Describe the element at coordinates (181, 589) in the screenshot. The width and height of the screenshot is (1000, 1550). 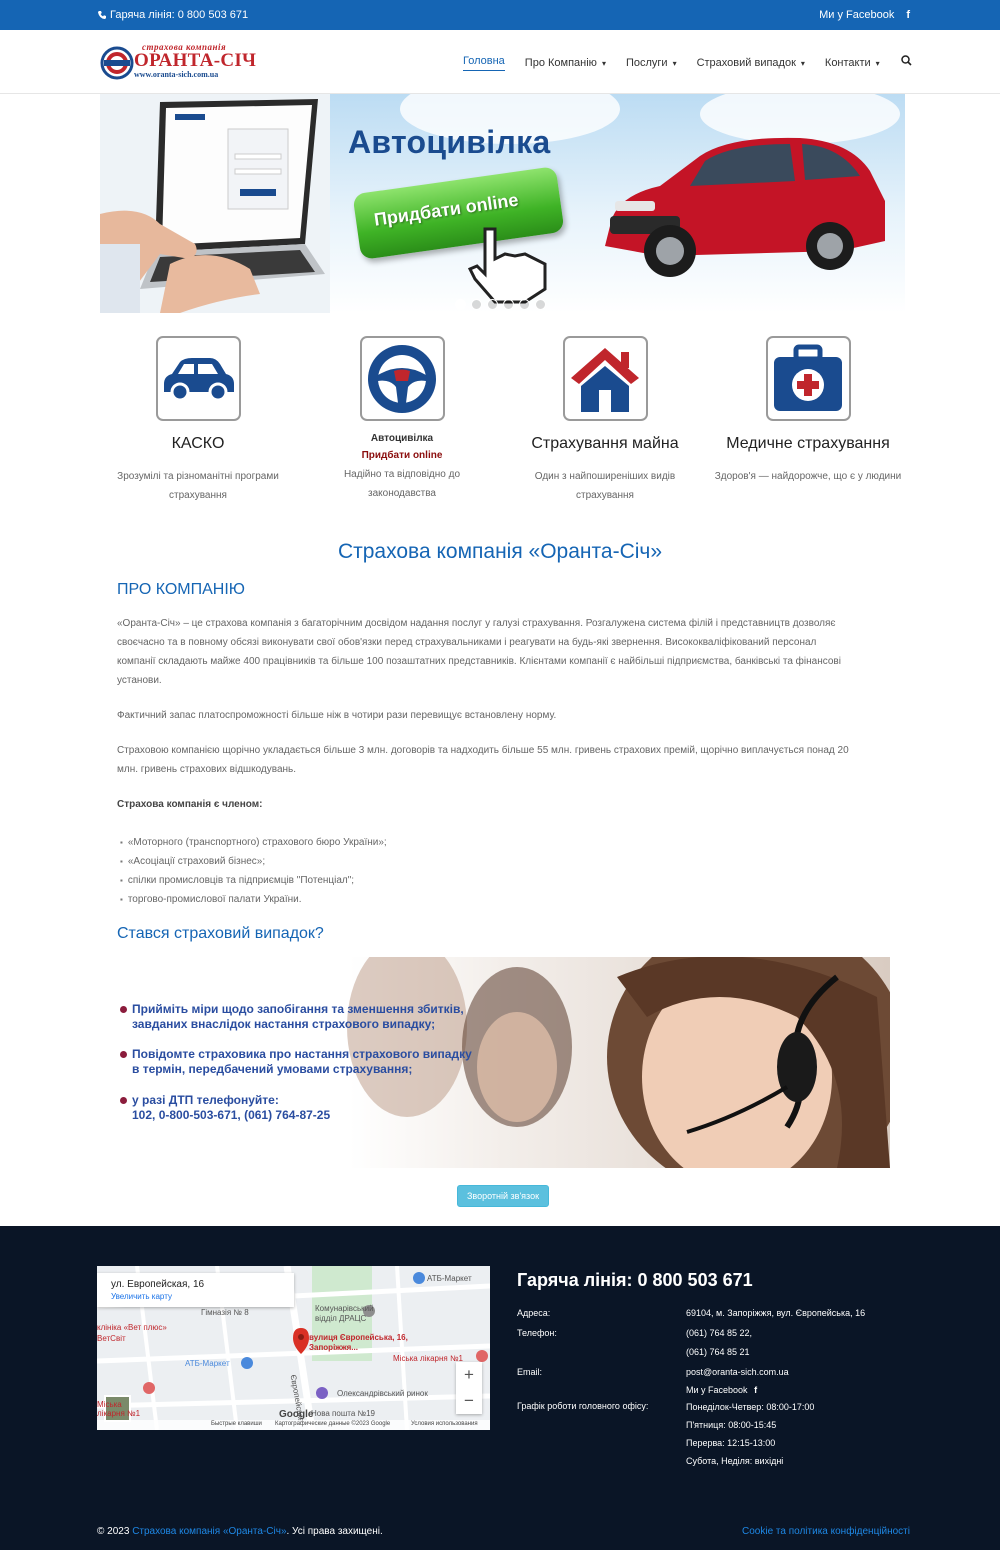
I see `about-heading: ПРО КОМПАНІЮ` at that location.